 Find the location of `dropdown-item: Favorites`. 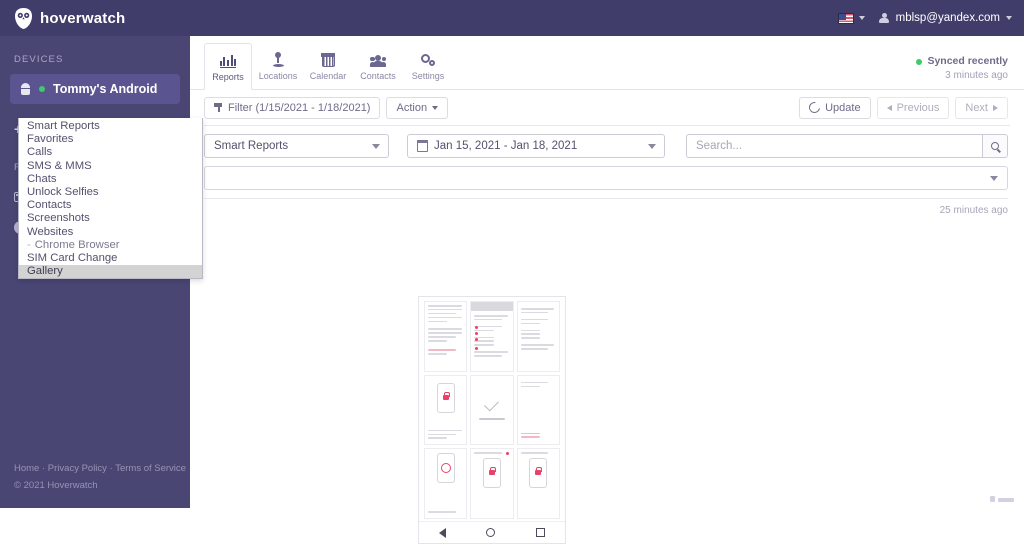

dropdown-item: Favorites is located at coordinates (110, 139).